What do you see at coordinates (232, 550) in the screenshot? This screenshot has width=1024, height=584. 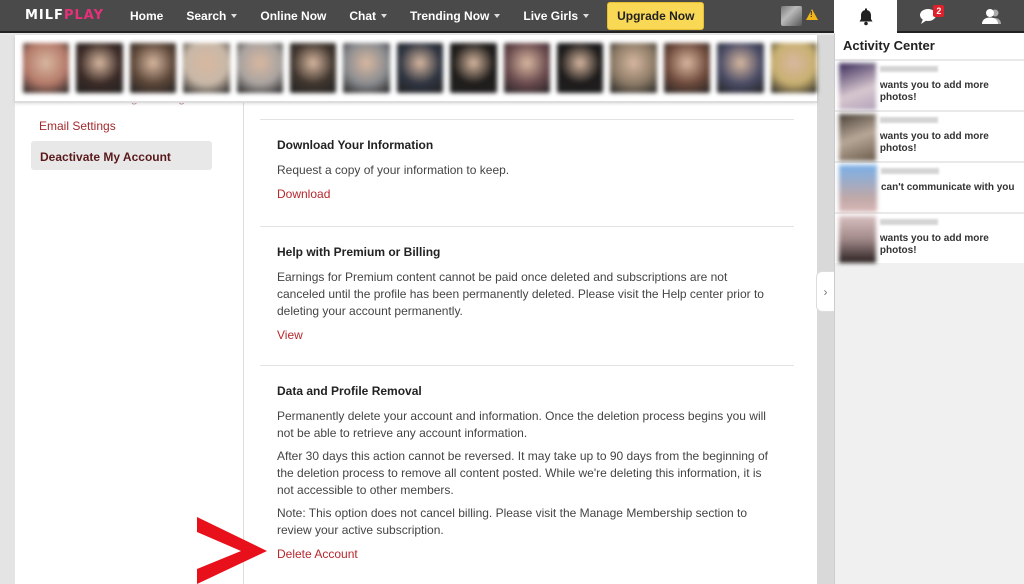 I see `annotation-arrow-icon` at bounding box center [232, 550].